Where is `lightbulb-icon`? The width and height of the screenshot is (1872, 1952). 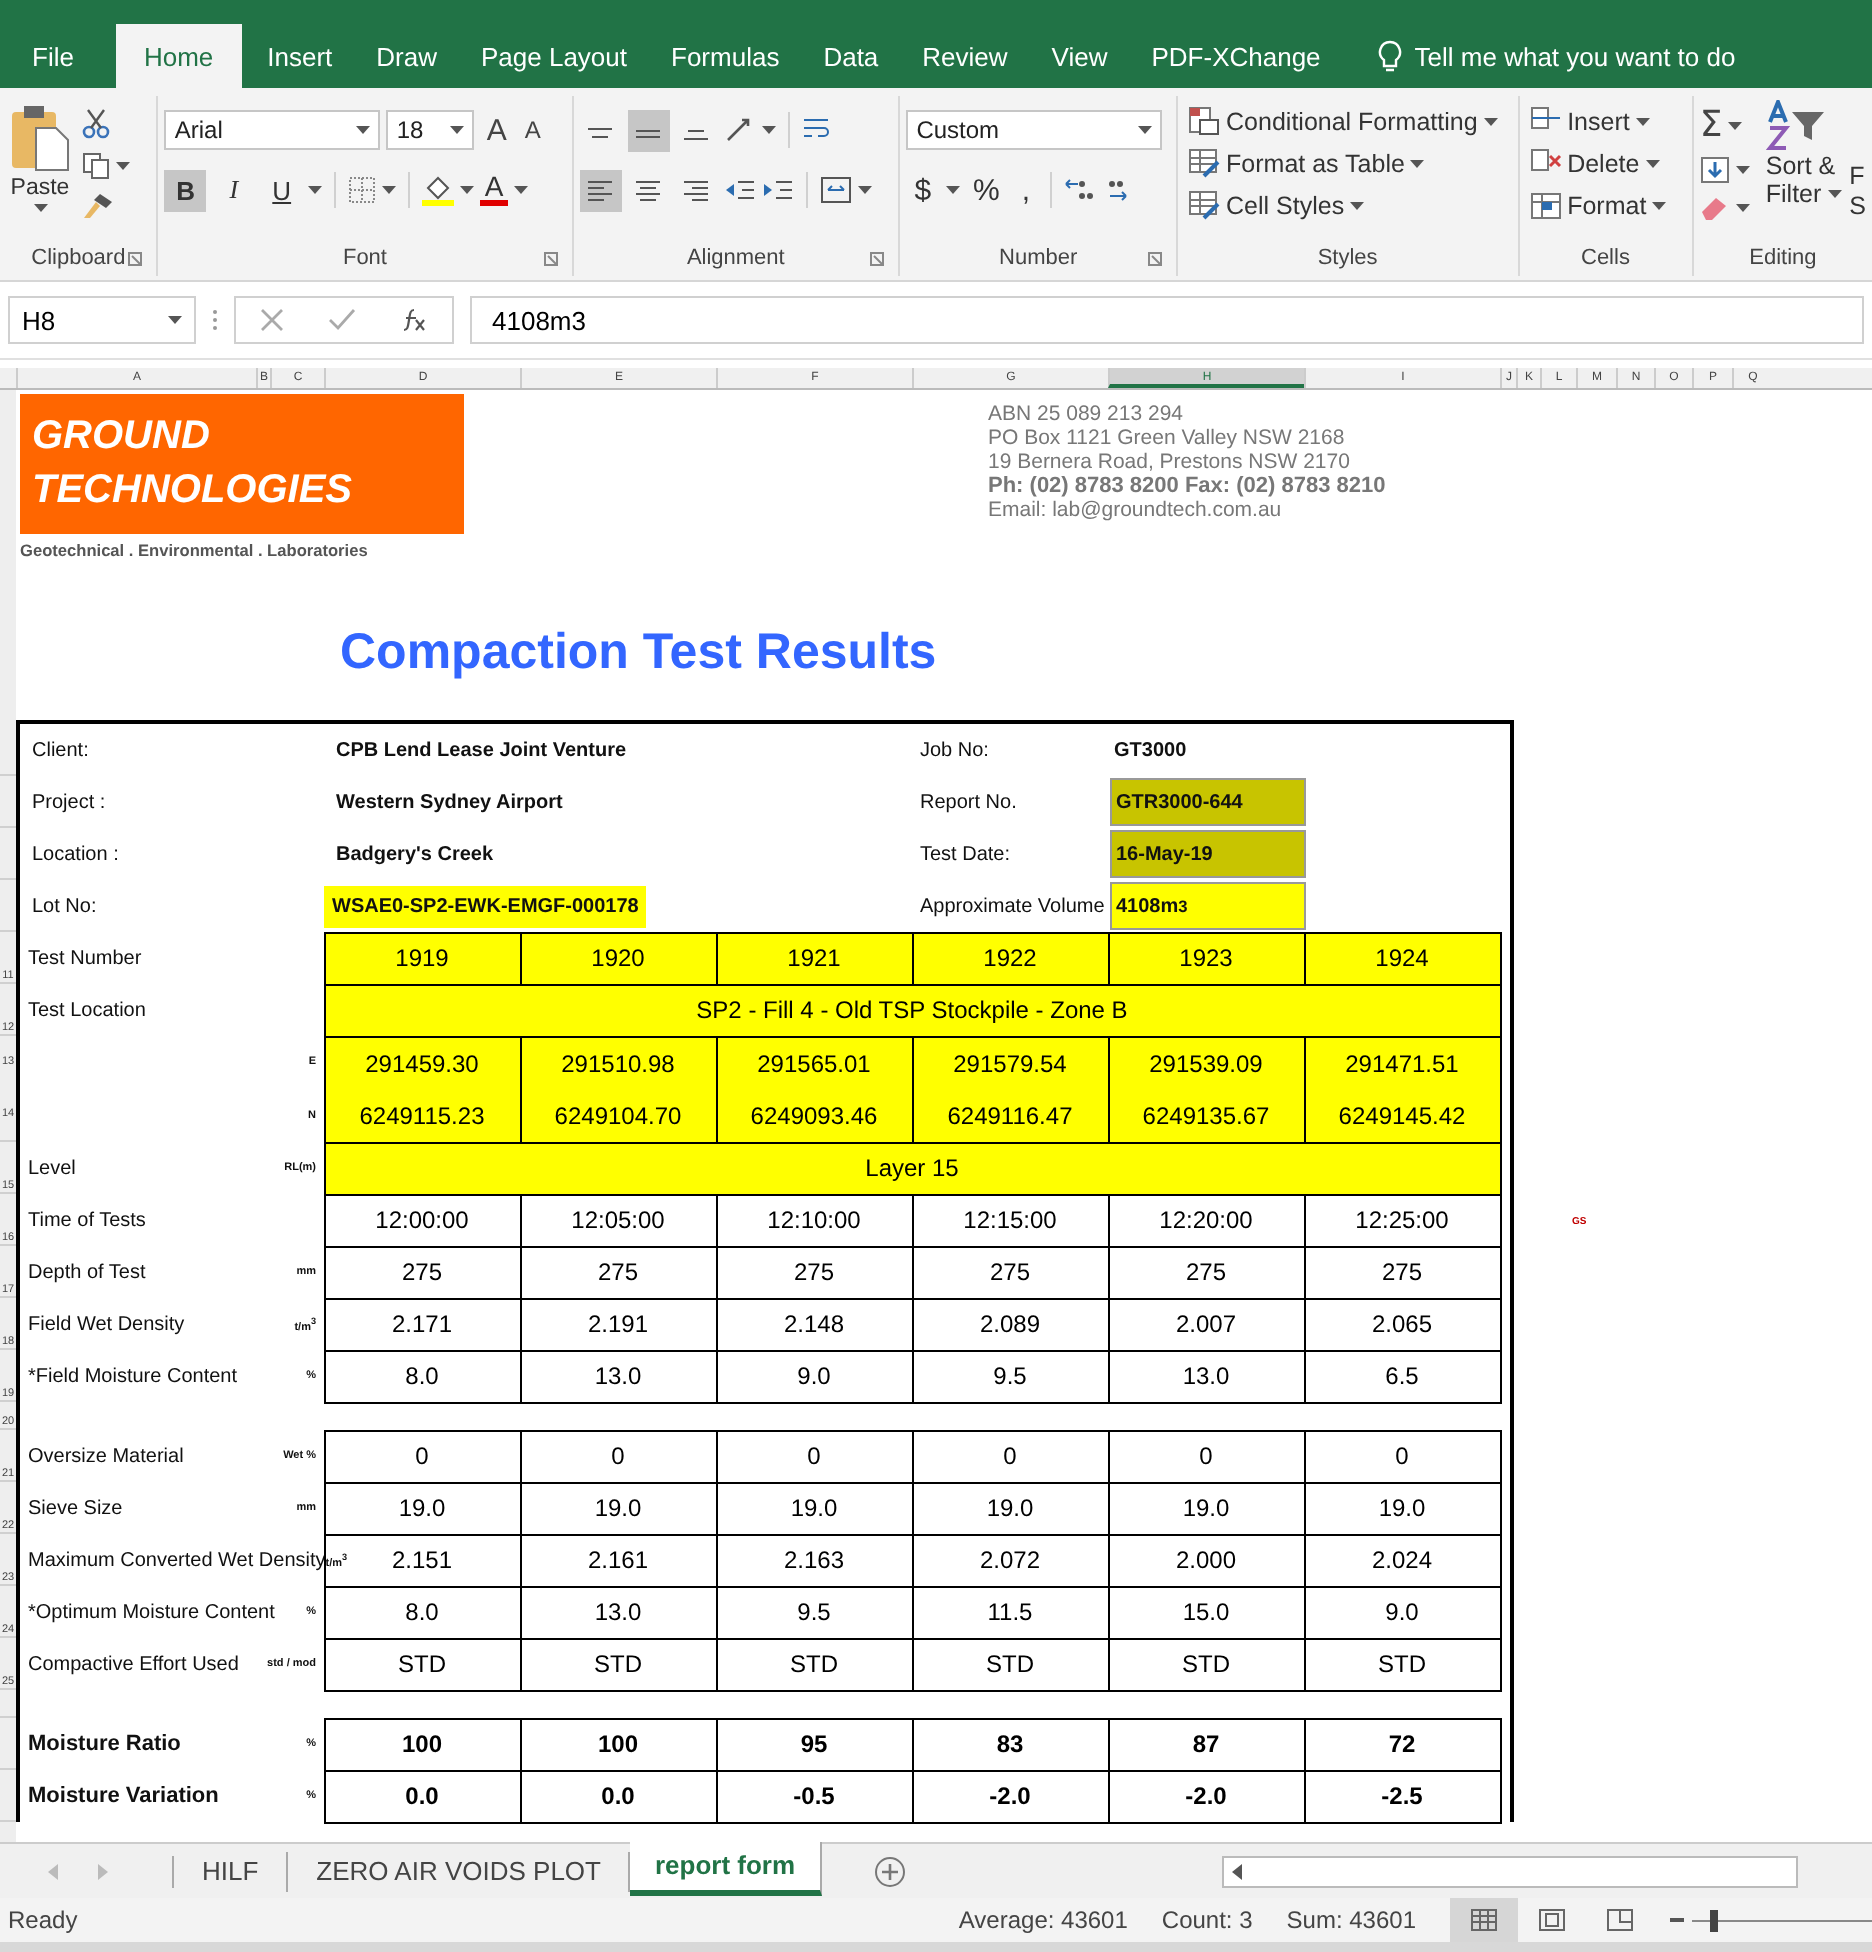
lightbulb-icon is located at coordinates (1390, 56).